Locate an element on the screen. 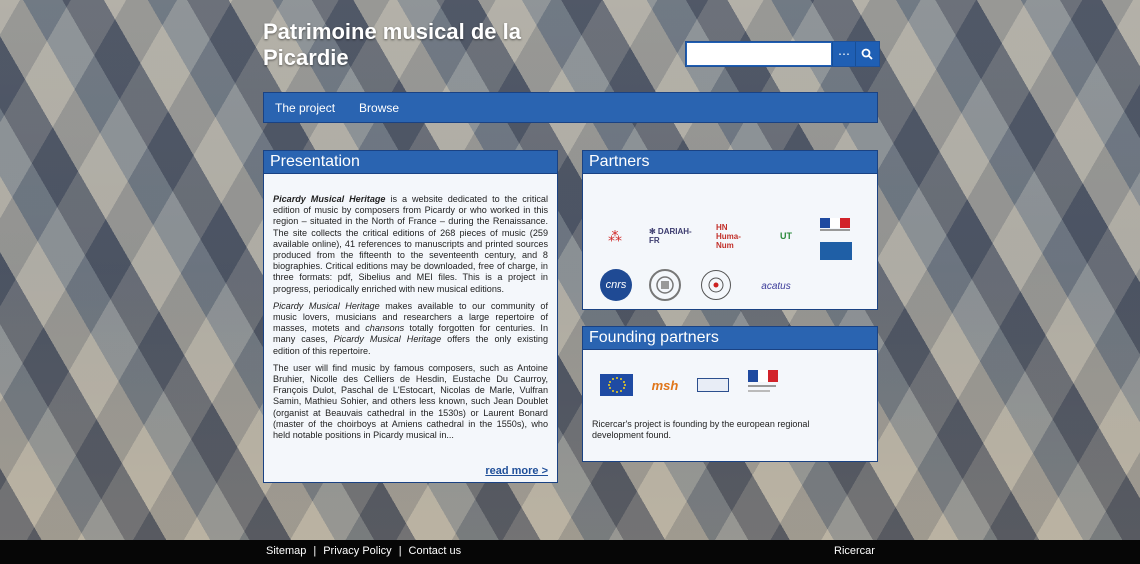 The height and width of the screenshot is (564, 1140). eu-stars-icon is located at coordinates (616, 385).